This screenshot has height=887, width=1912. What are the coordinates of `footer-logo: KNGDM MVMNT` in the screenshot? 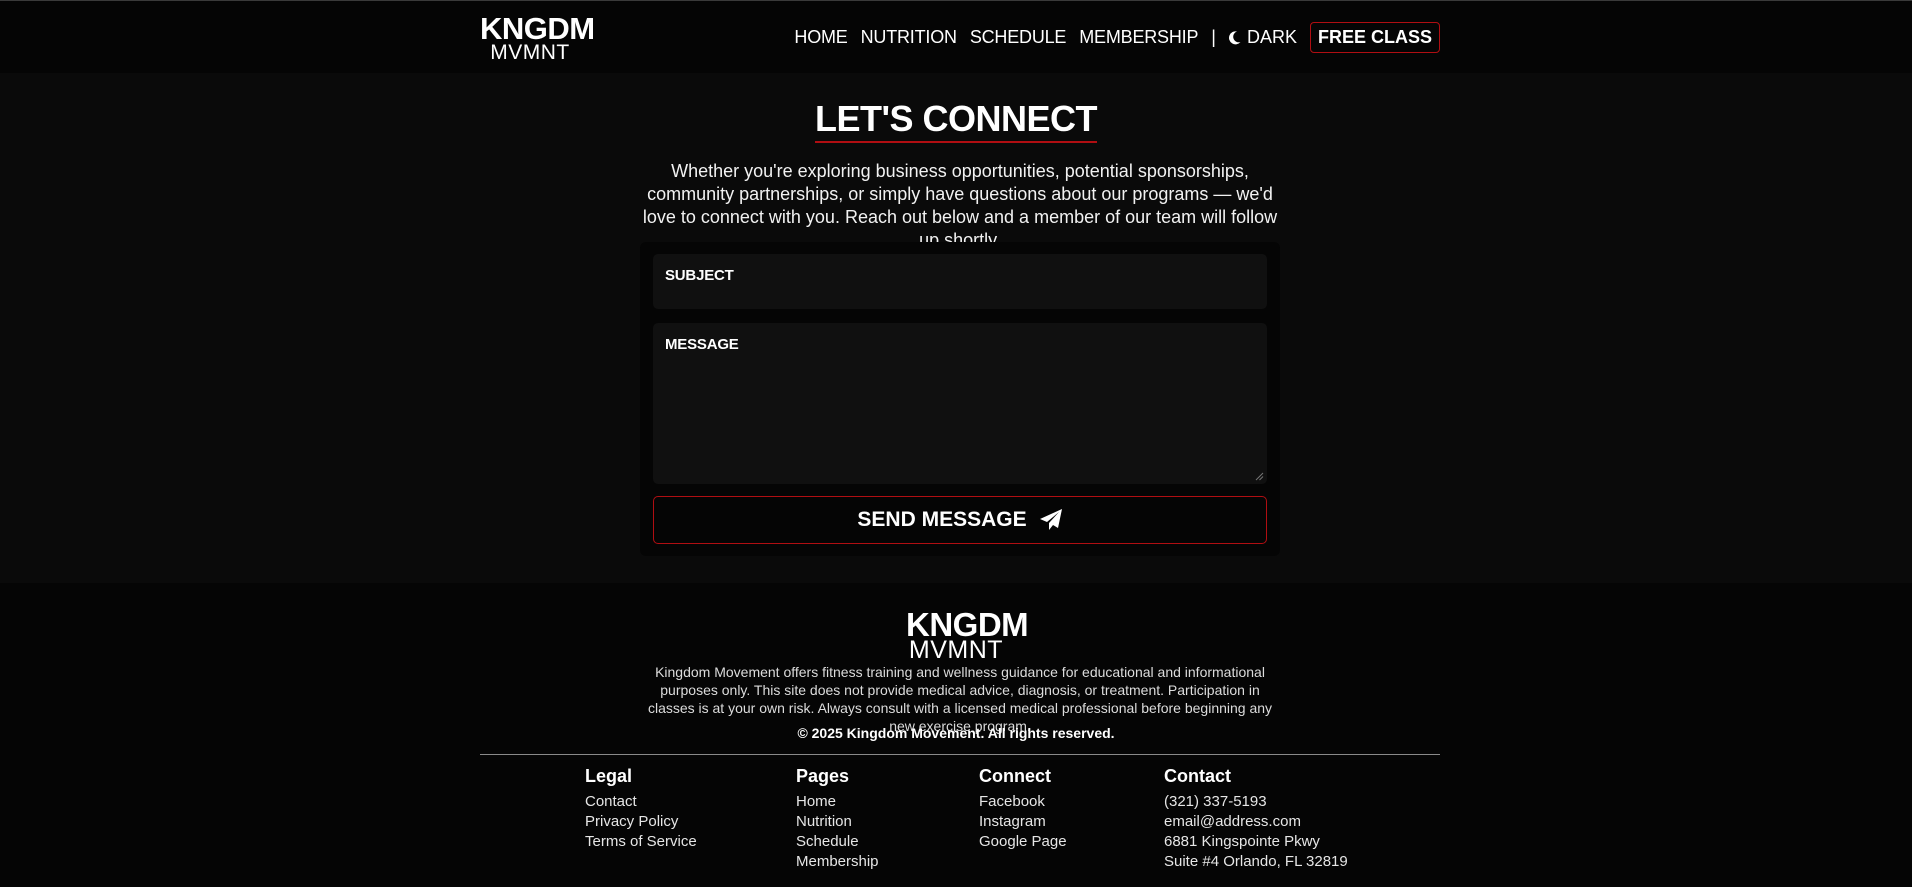 It's located at (967, 636).